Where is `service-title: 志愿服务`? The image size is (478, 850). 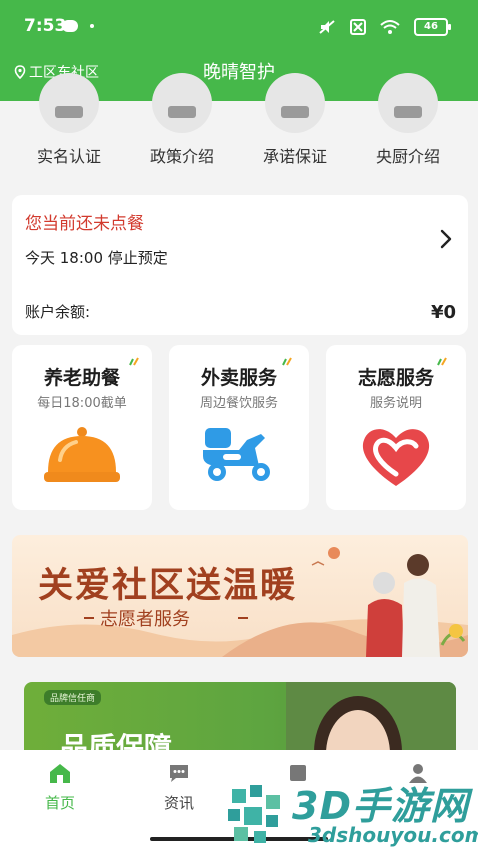 service-title: 志愿服务 is located at coordinates (395, 378).